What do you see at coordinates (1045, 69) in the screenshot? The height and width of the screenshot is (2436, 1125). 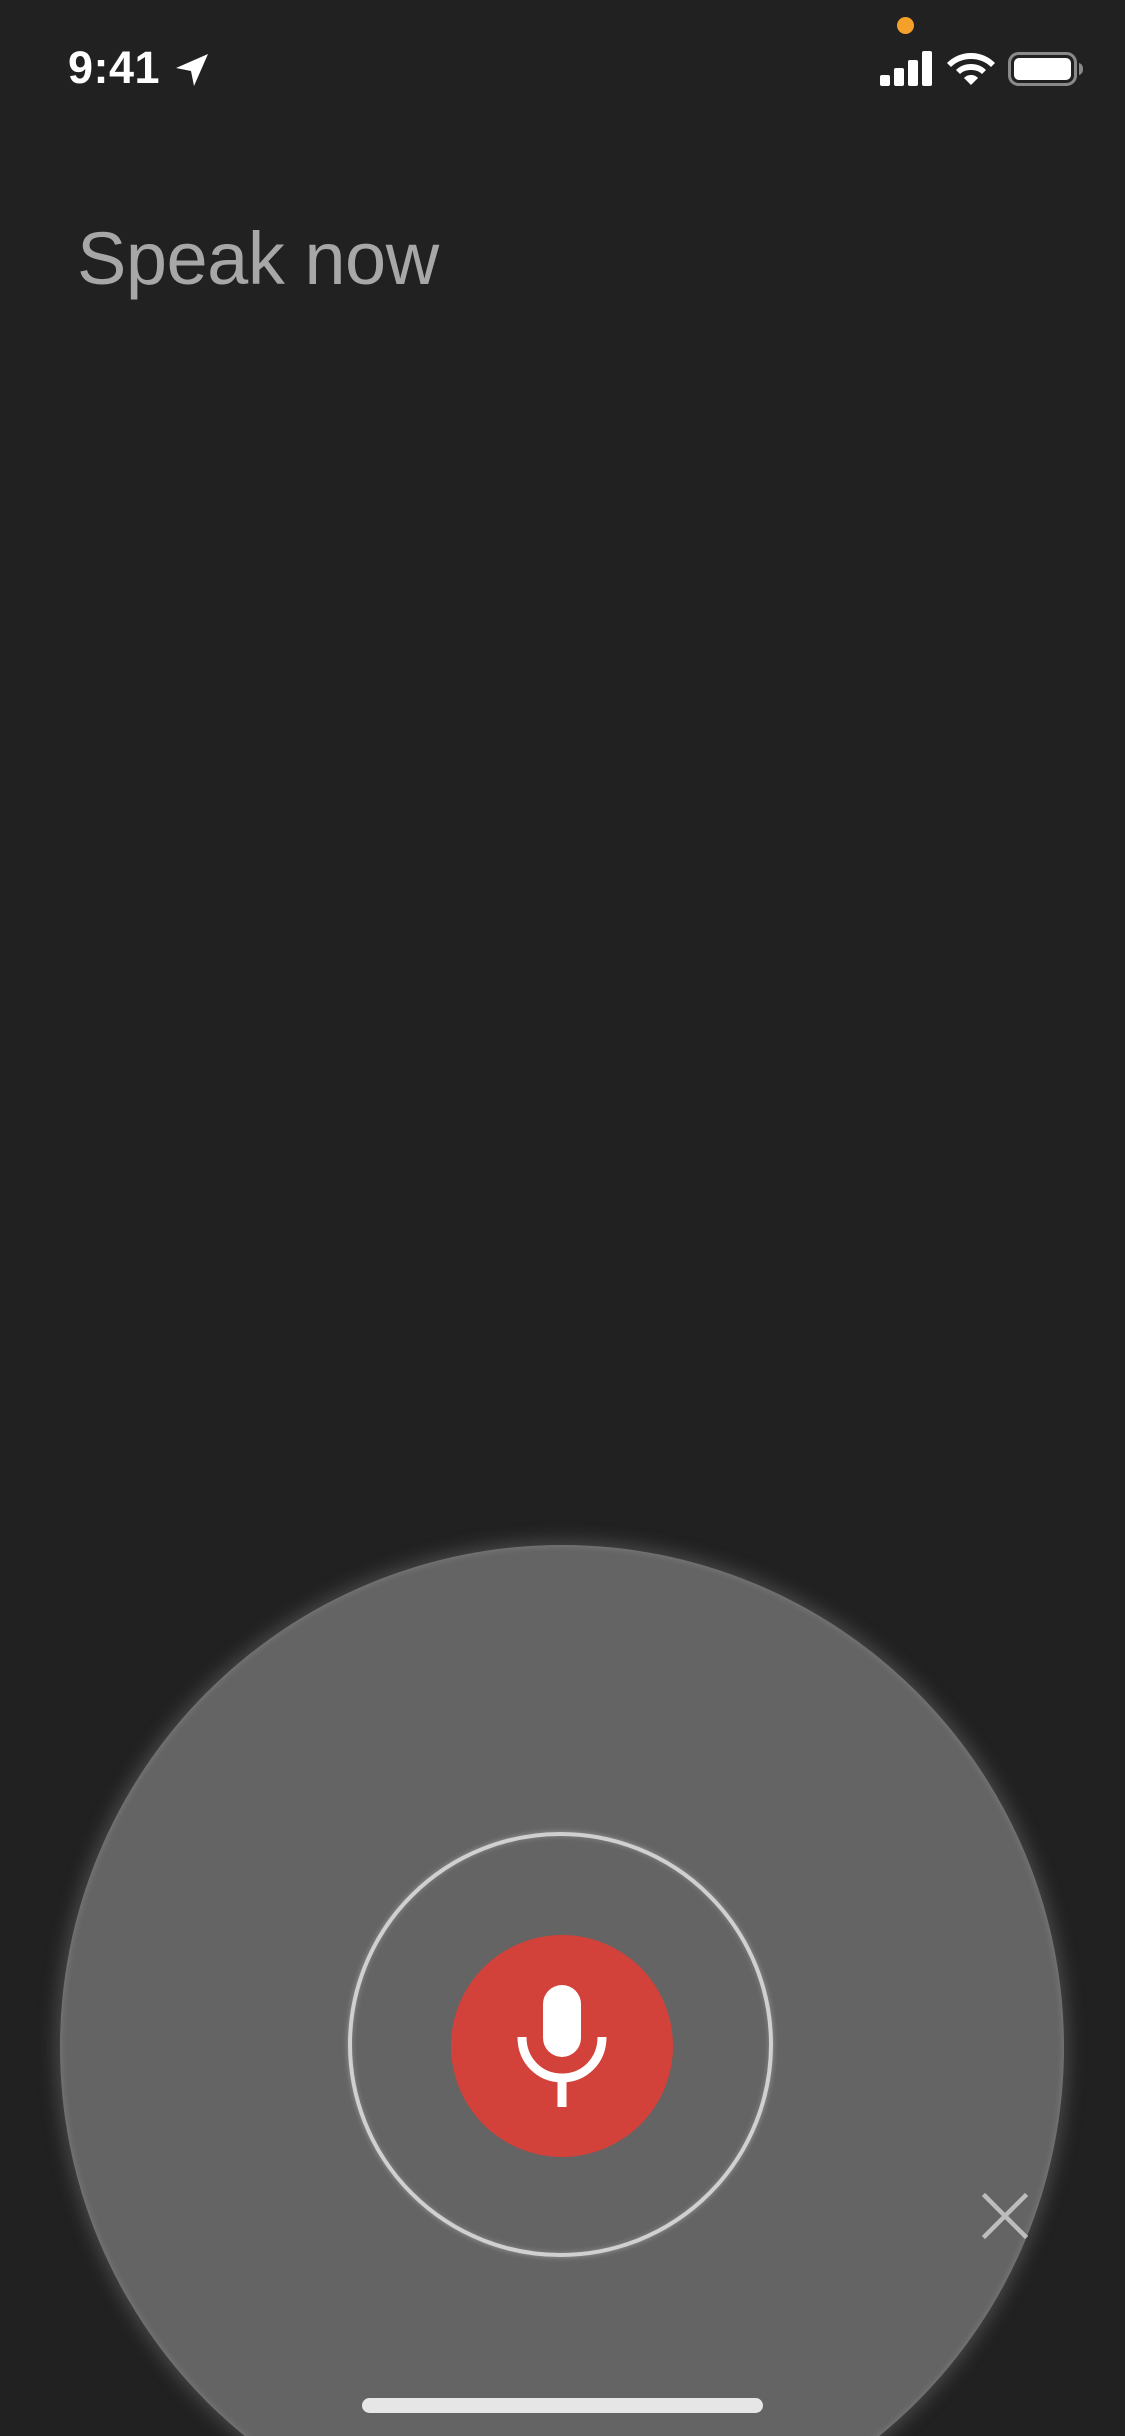 I see `battery-icon` at bounding box center [1045, 69].